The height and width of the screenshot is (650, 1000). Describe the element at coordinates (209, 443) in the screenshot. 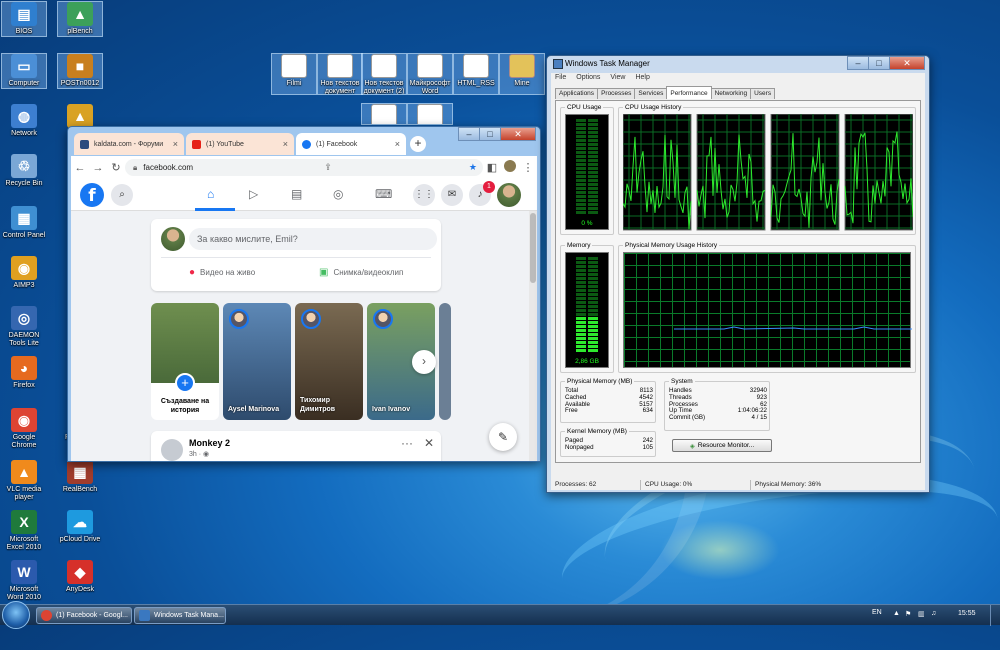

I see `post-author: Monkey 2` at that location.